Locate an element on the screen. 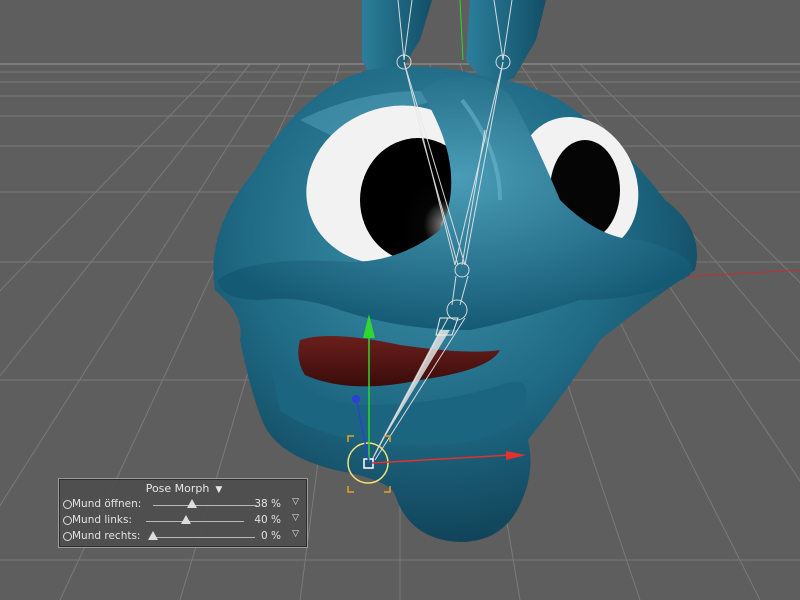 This screenshot has height=600, width=800. morph-value-field: 40 % is located at coordinates (267, 520).